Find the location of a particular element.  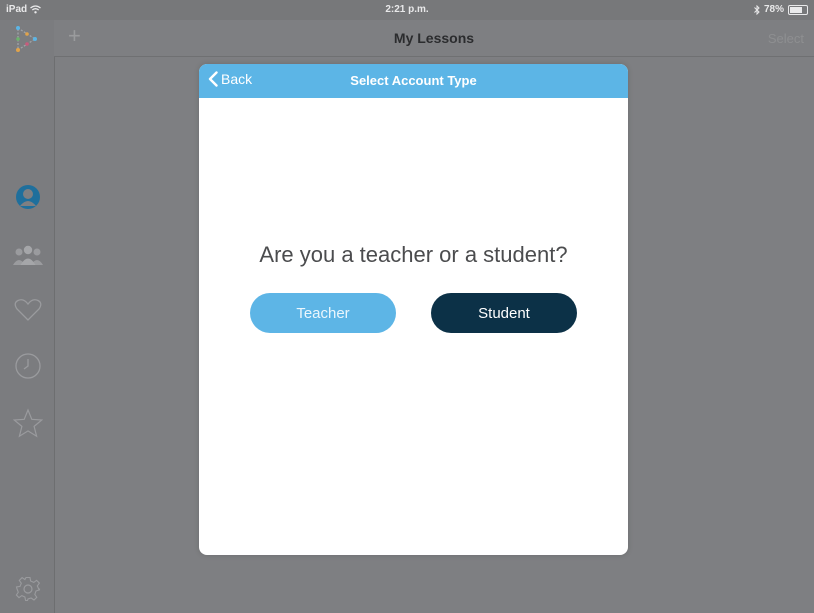

teacher-button: Teacher is located at coordinates (323, 313).